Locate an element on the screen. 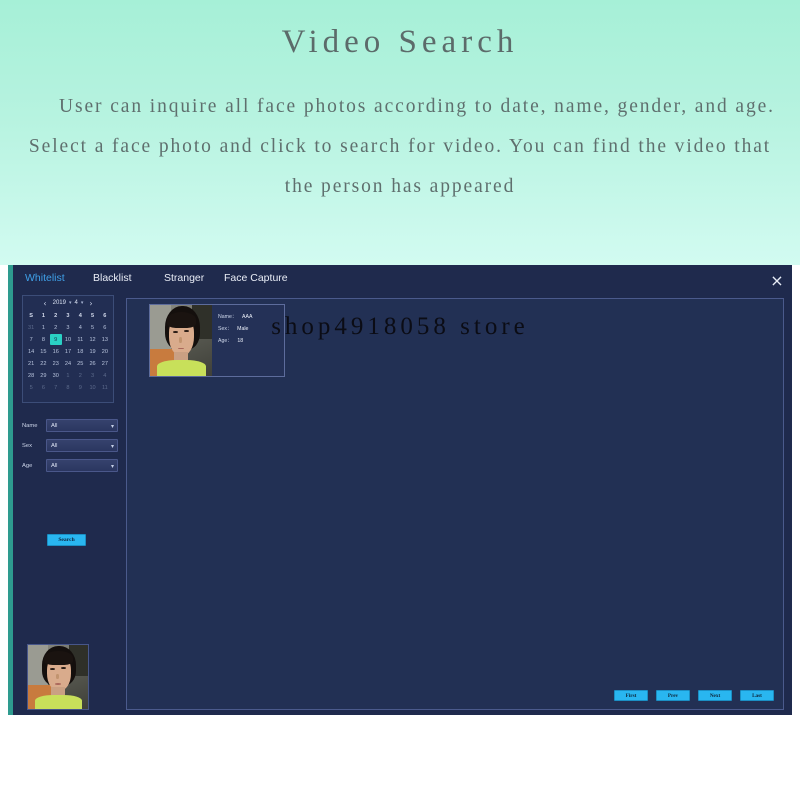 The height and width of the screenshot is (800, 800). close-icon: × is located at coordinates (777, 281).